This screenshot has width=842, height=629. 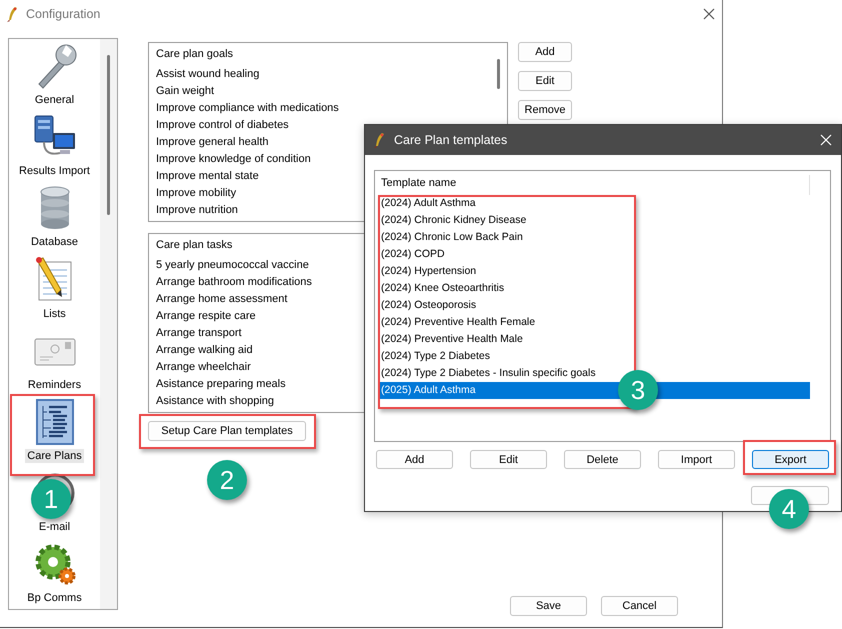 What do you see at coordinates (208, 74) in the screenshot?
I see `list-item: Assist wound healing` at bounding box center [208, 74].